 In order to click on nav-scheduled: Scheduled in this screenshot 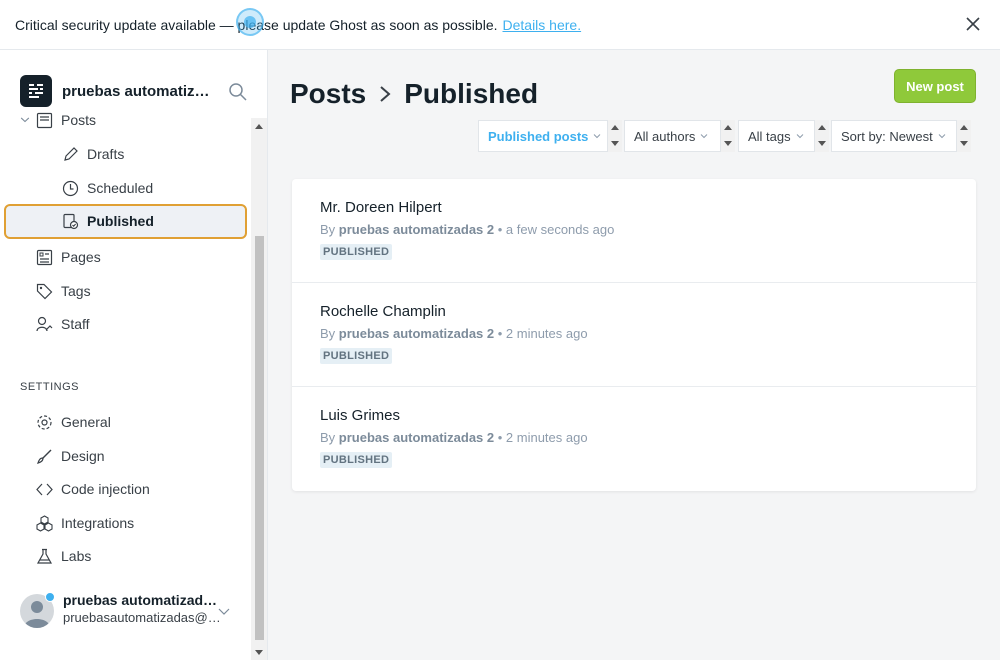, I will do `click(107, 188)`.